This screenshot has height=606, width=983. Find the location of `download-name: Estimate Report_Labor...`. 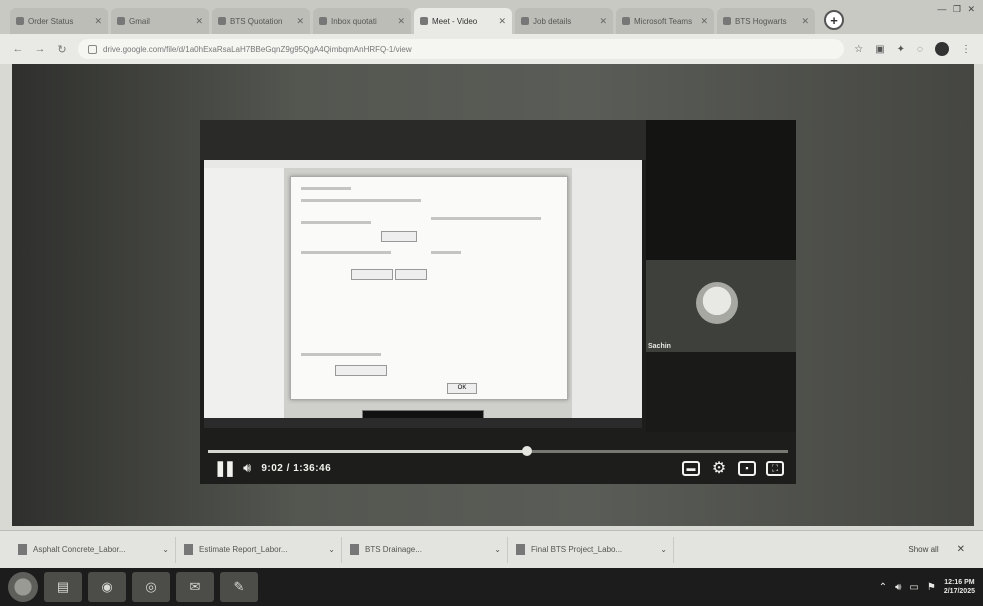

download-name: Estimate Report_Labor... is located at coordinates (243, 549).